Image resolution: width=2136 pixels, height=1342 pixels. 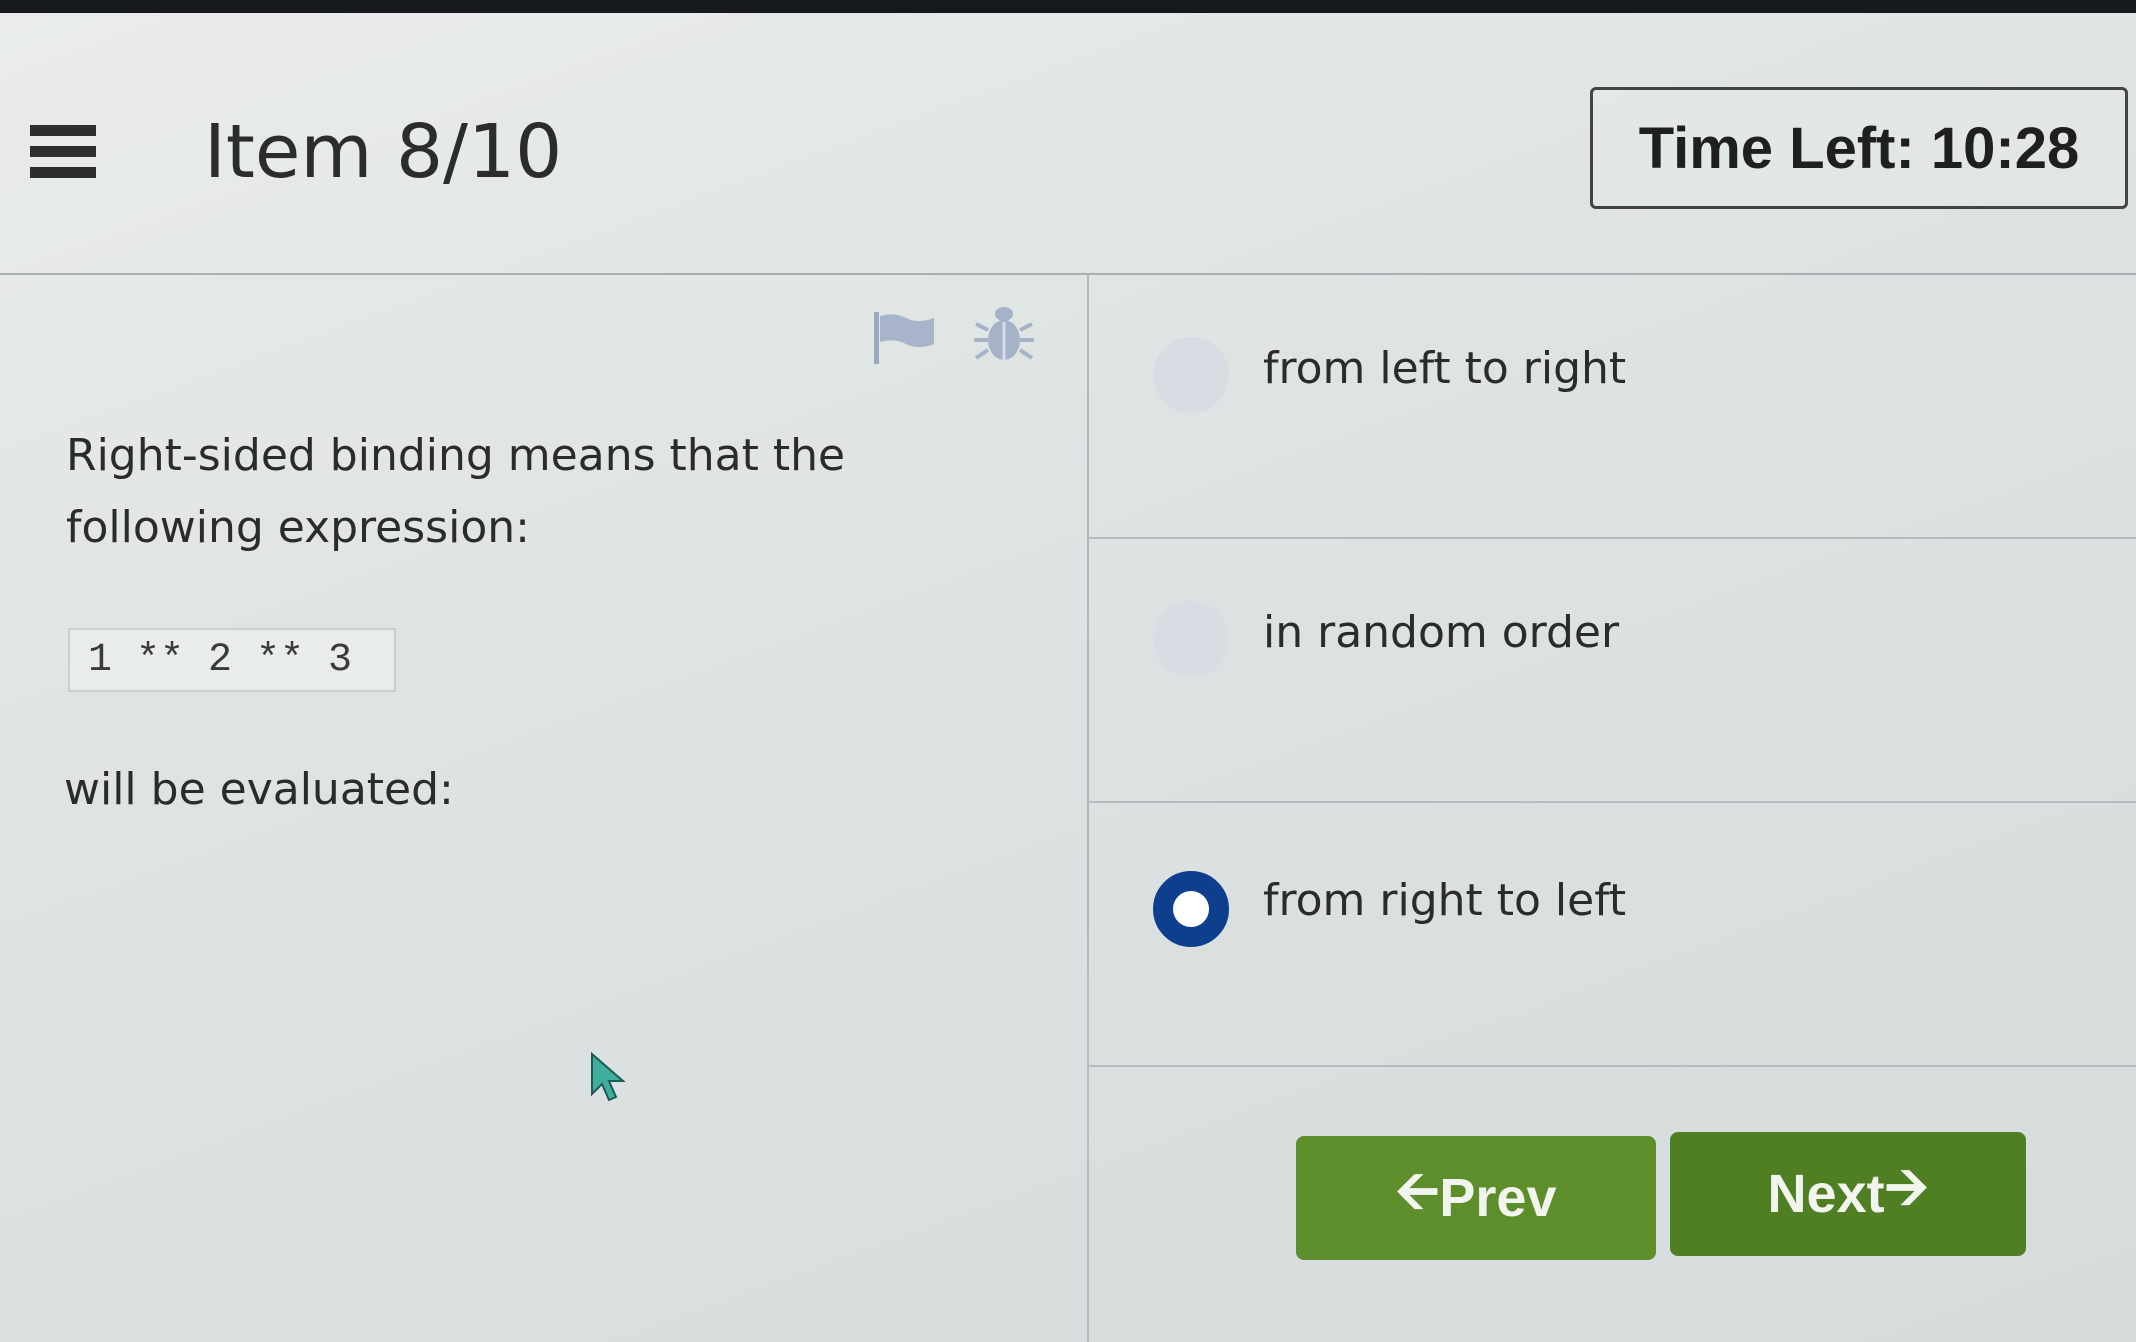 I want to click on code-snippet: 1 ** 2 ** 3, so click(x=232, y=660).